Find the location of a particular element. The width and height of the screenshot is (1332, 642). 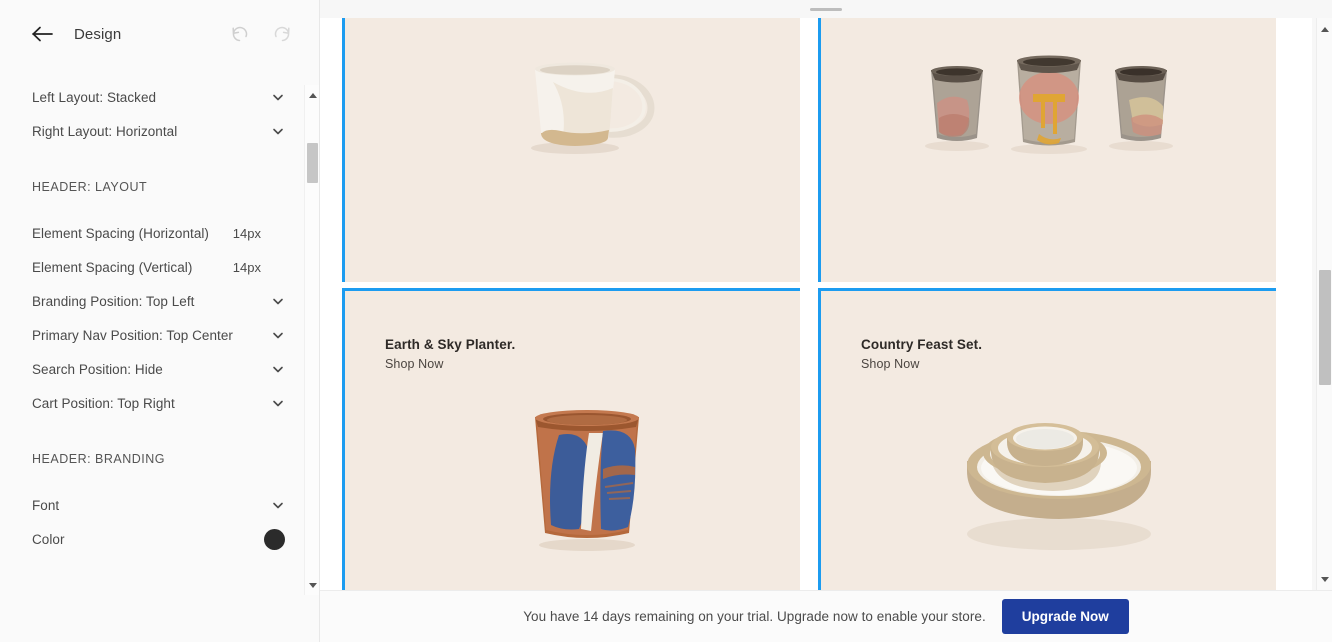

sidebar-row-label: Search Position: Hide is located at coordinates (97, 369).